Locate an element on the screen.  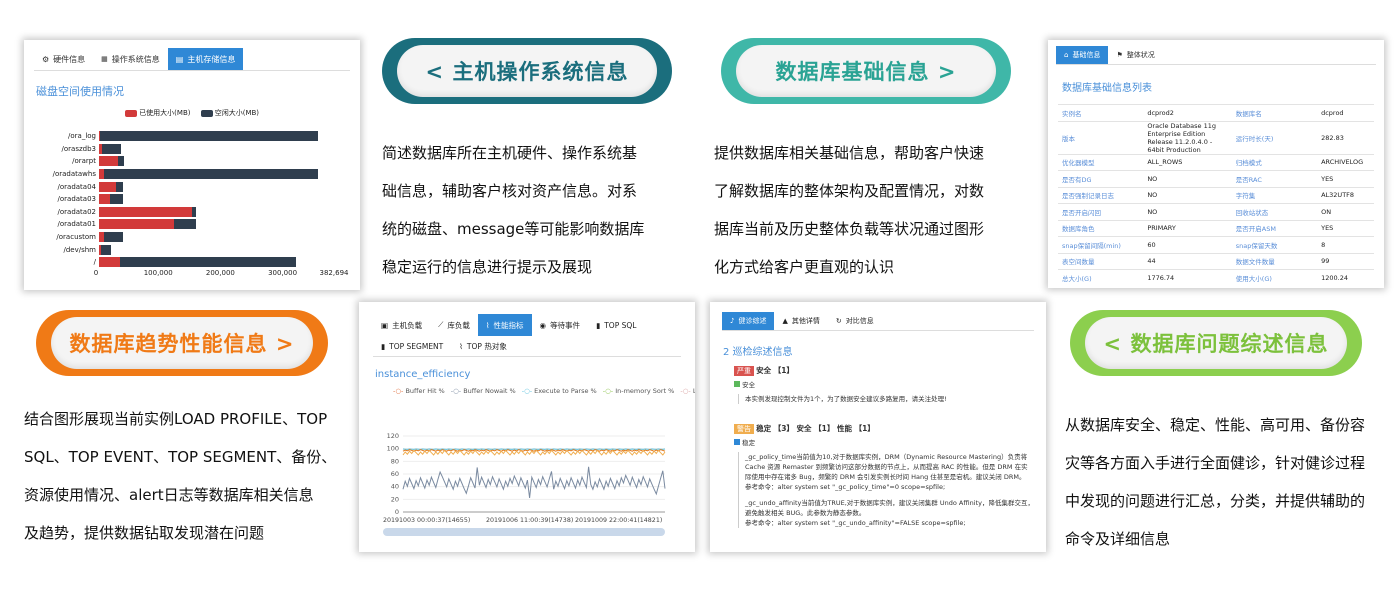
info-value: 1200.24 is located at coordinates (1345, 277).